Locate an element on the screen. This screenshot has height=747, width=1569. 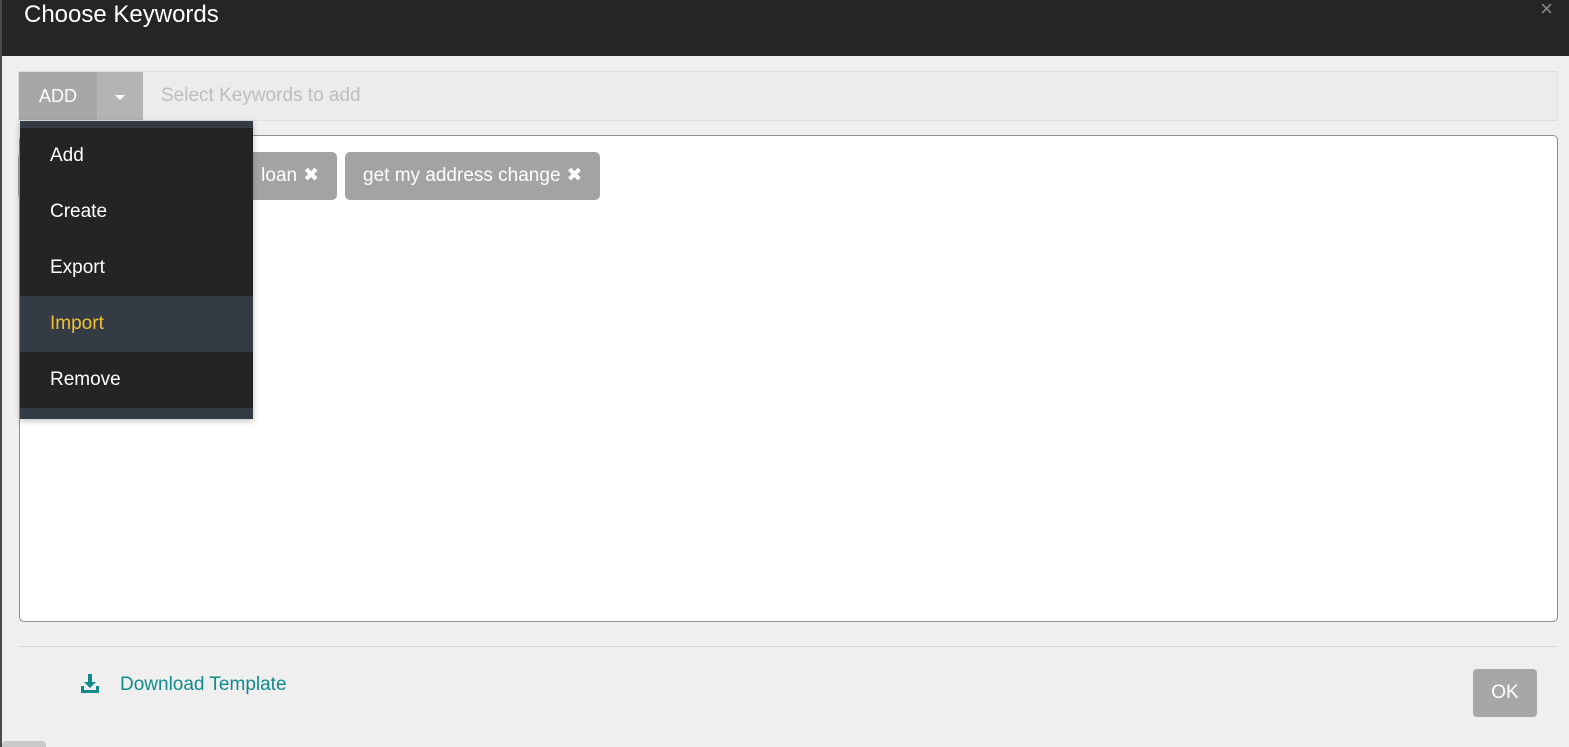
footer-divider is located at coordinates (788, 646).